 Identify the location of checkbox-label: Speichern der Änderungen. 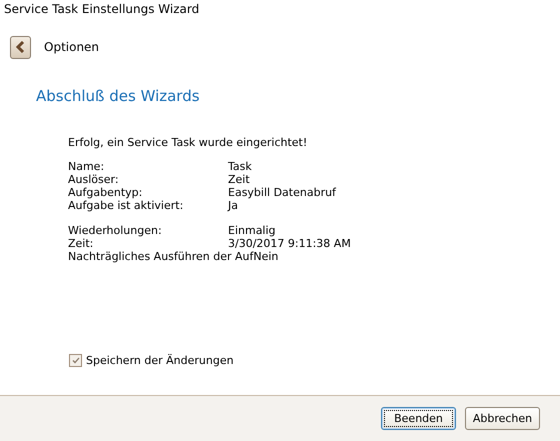
(160, 360).